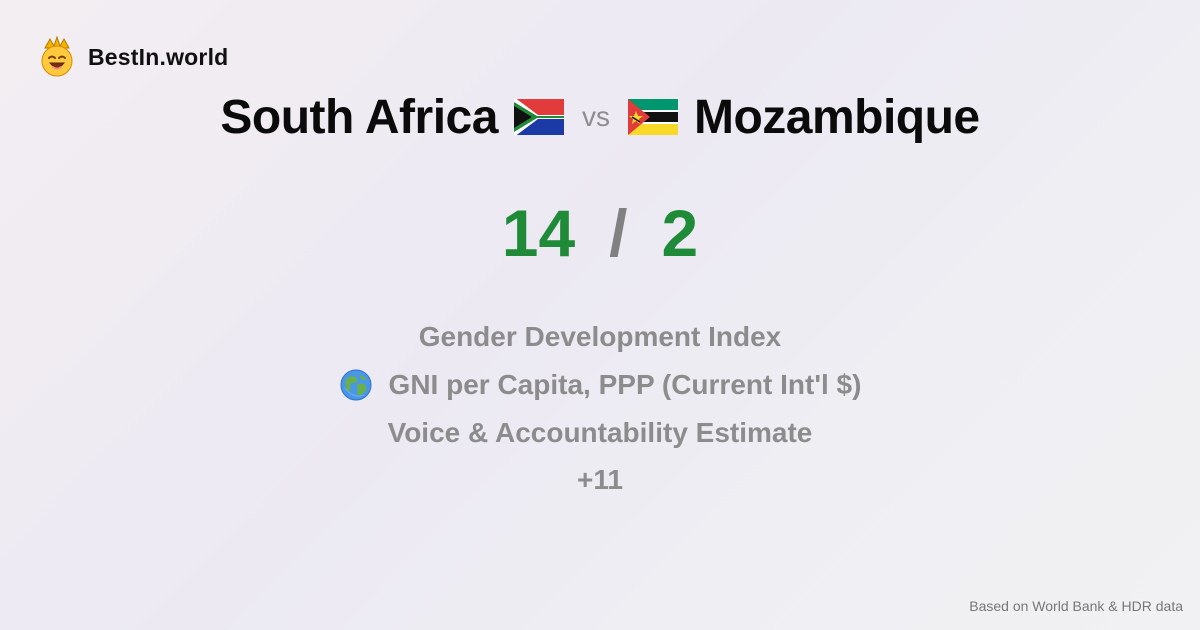  What do you see at coordinates (57, 56) in the screenshot?
I see `crown-smiley-icon` at bounding box center [57, 56].